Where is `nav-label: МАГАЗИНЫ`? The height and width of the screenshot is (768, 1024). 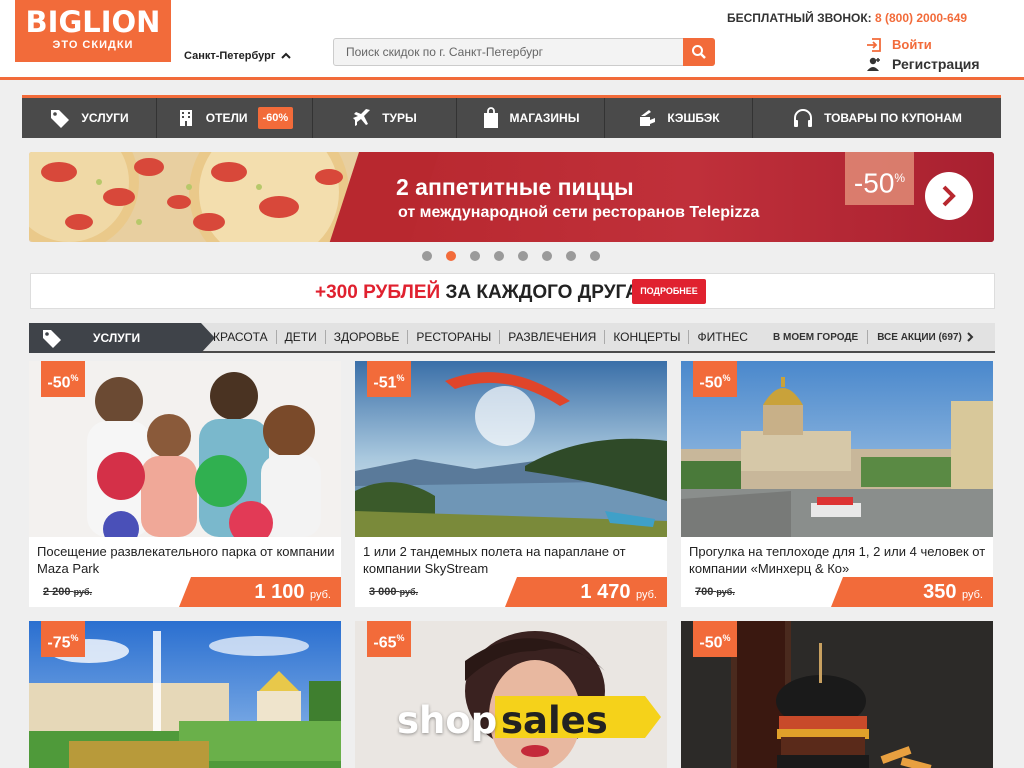
nav-label: МАГАЗИНЫ is located at coordinates (544, 118).